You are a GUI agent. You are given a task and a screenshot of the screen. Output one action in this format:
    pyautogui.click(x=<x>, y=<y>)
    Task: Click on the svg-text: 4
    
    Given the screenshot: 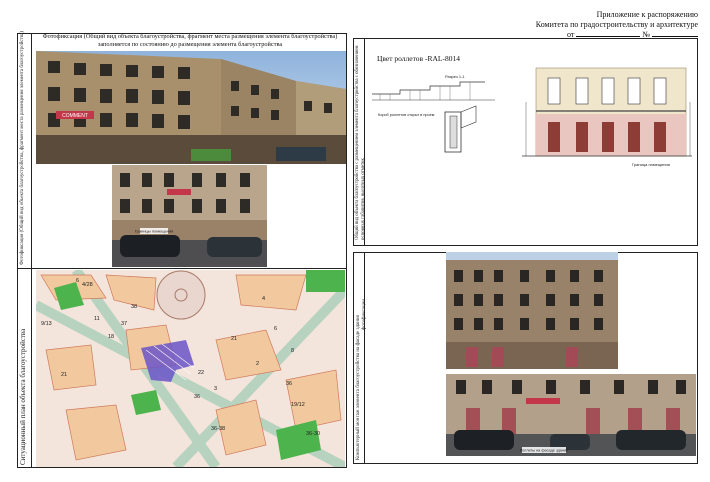 What is the action you would take?
    pyautogui.click(x=263, y=299)
    